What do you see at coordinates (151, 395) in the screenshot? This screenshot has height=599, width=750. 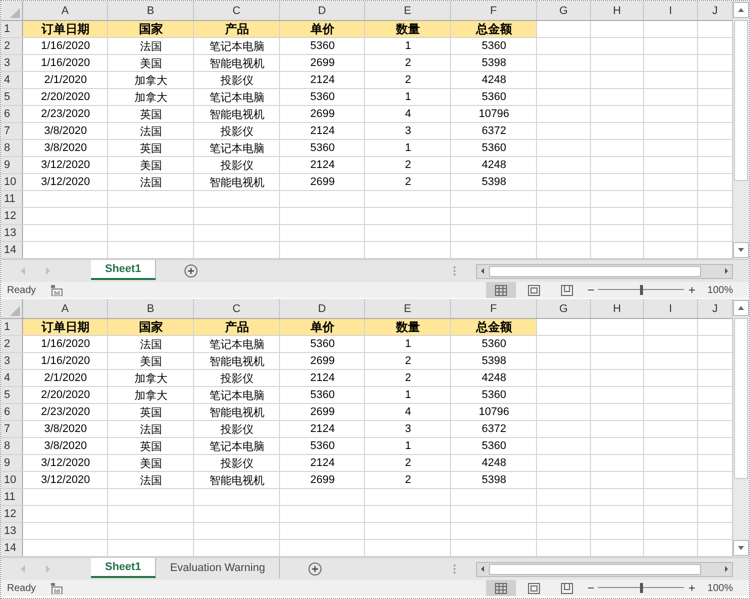 I see `table-cell-text: 加拿大` at bounding box center [151, 395].